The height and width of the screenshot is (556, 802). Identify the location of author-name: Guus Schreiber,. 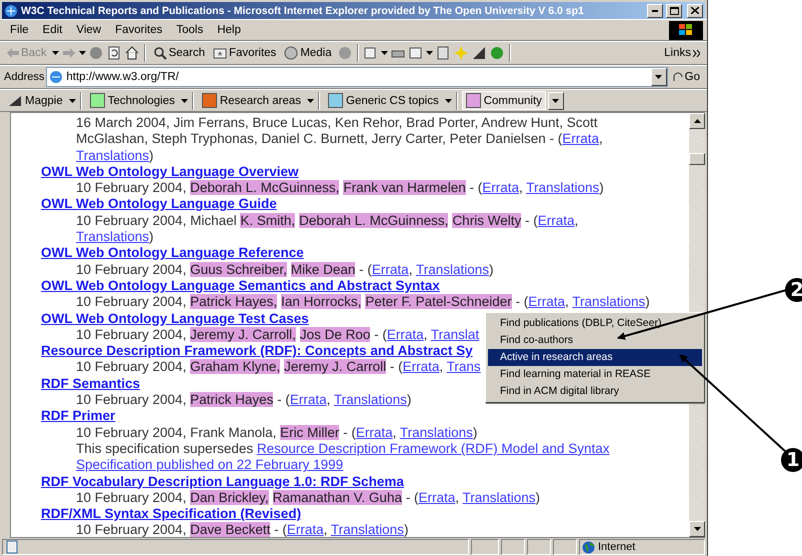
(238, 269).